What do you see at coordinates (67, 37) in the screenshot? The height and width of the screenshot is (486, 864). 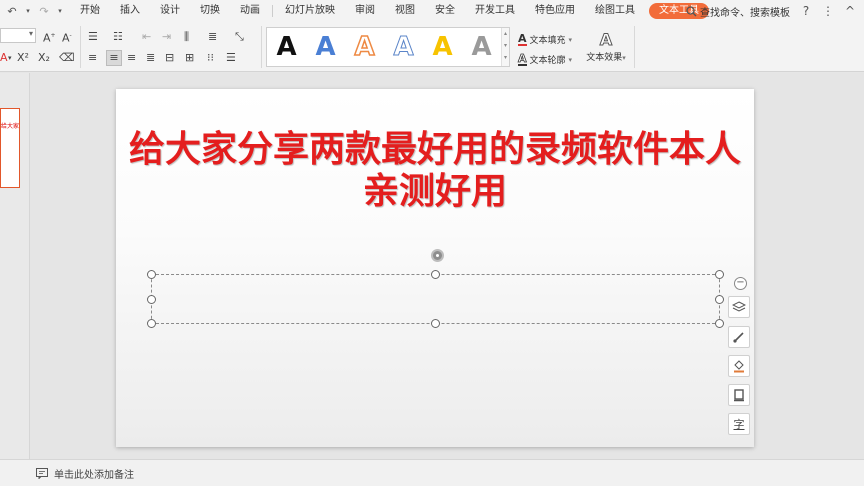 I see `decrease-font-icon: A-` at bounding box center [67, 37].